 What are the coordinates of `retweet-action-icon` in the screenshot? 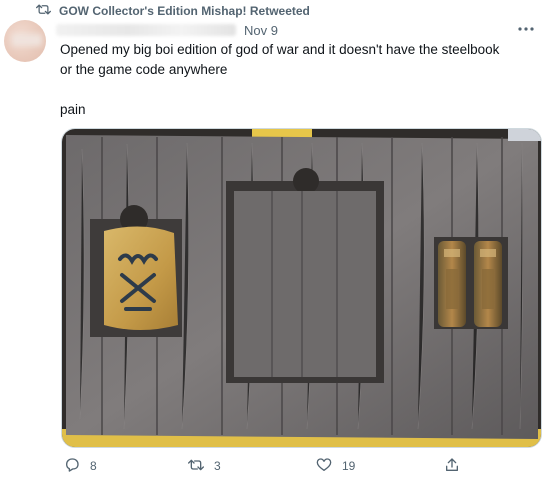 It's located at (196, 466).